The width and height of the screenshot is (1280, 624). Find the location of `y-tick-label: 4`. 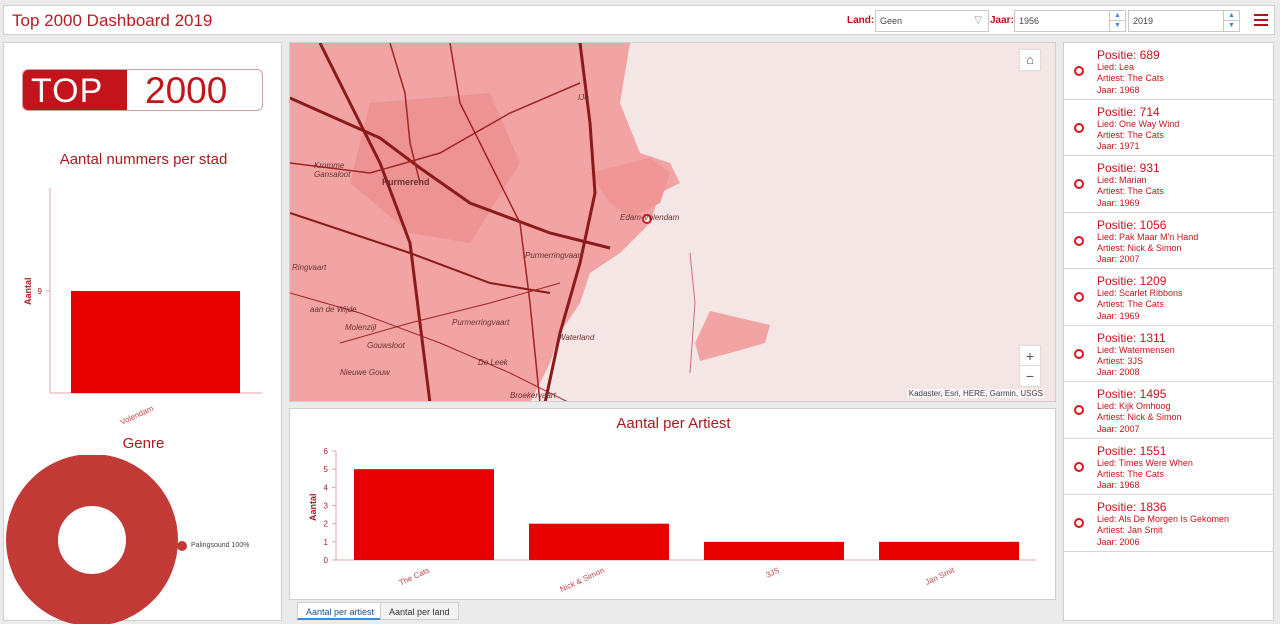

y-tick-label: 4 is located at coordinates (326, 487).